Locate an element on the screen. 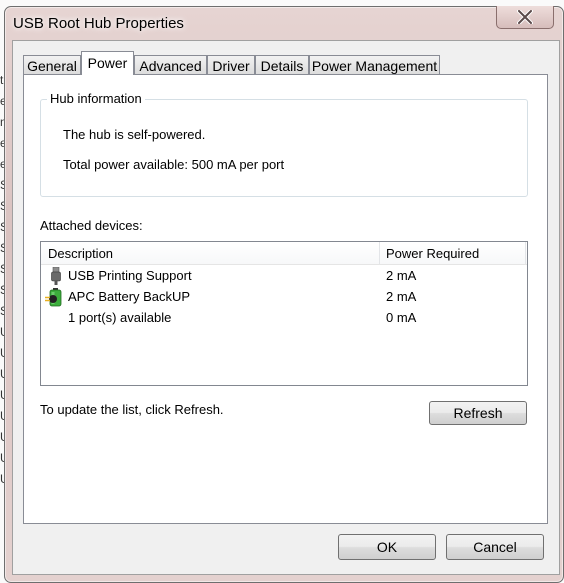  close-icon is located at coordinates (525, 17).